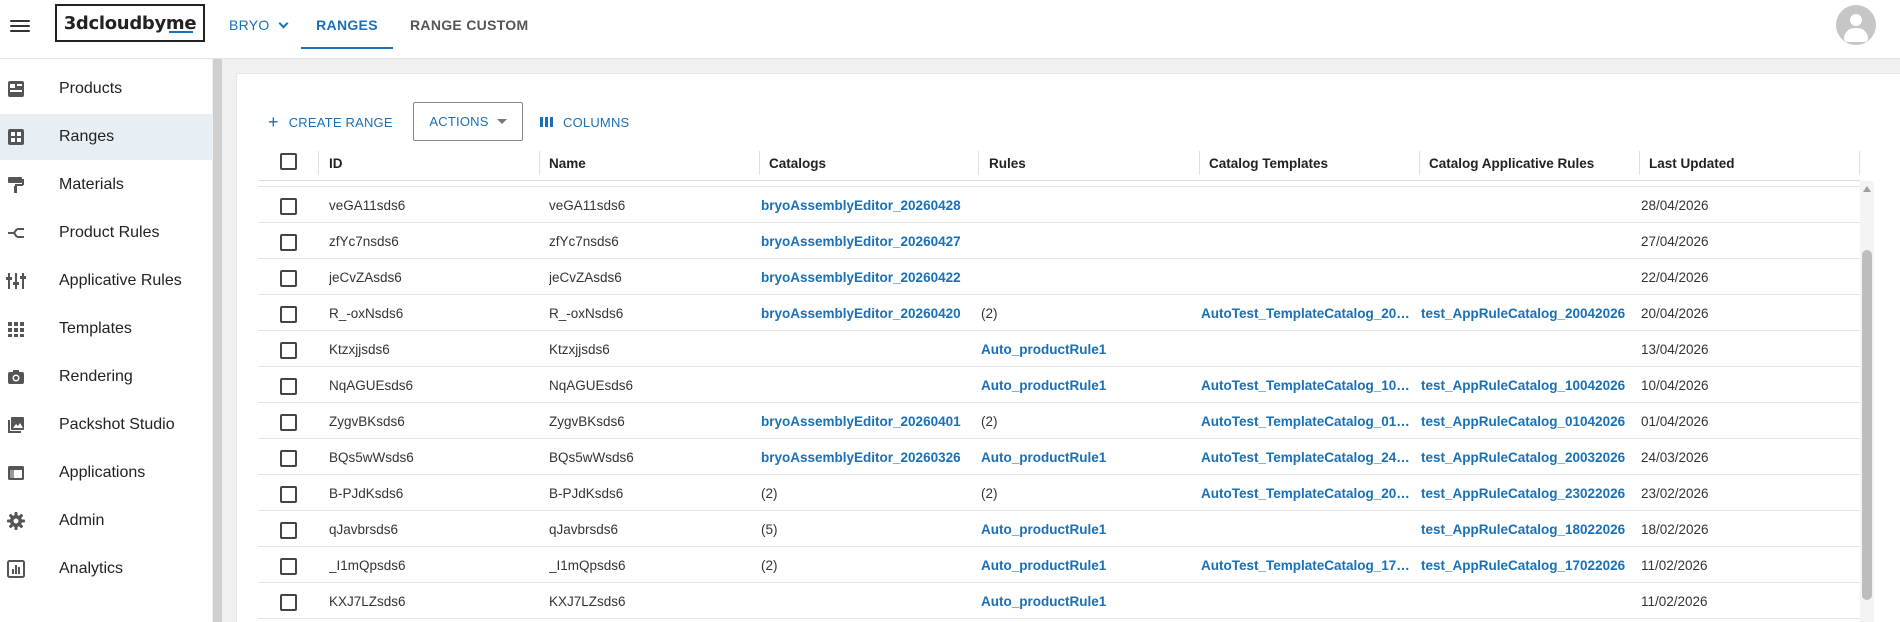 The image size is (1900, 622). Describe the element at coordinates (868, 313) in the screenshot. I see `cell-catalogs: bryoAssemblyEditor_20260420` at that location.